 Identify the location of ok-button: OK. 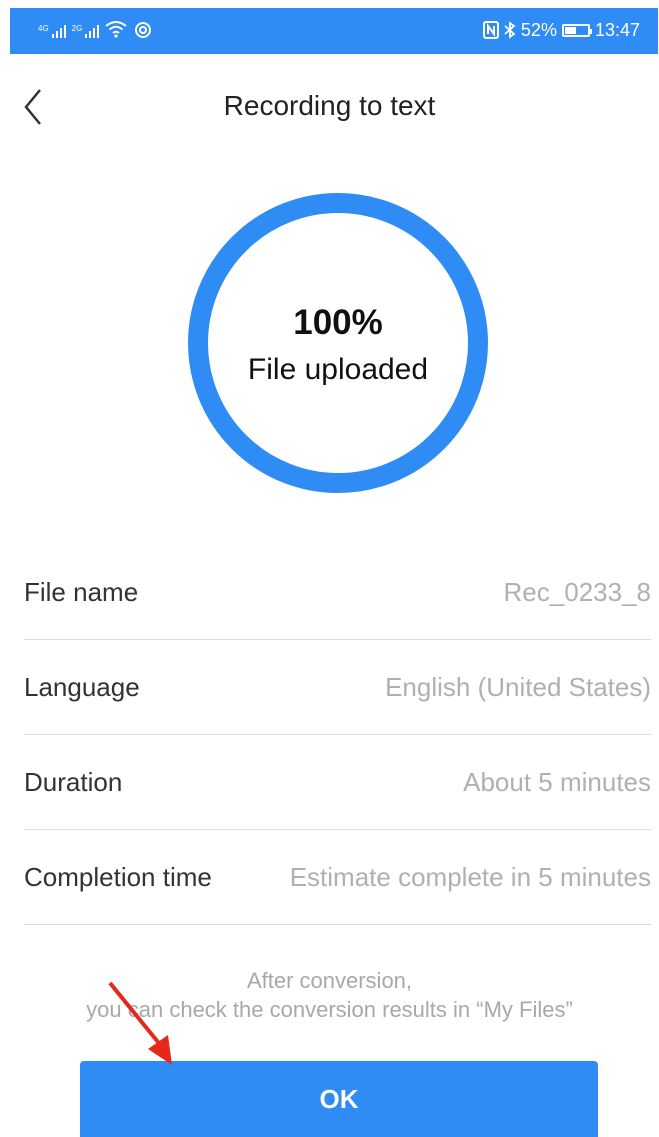
(339, 1099).